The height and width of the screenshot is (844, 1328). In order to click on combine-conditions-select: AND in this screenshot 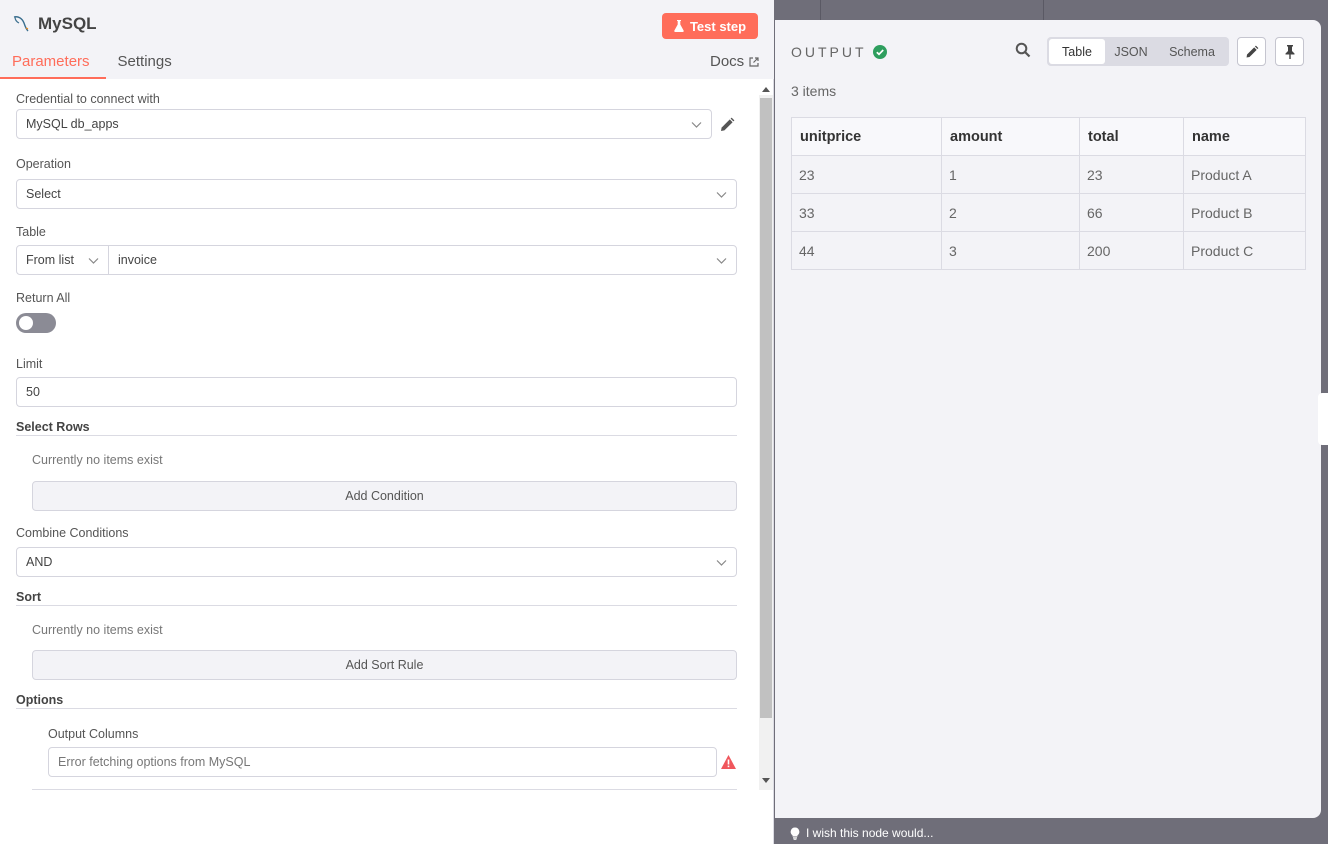, I will do `click(376, 562)`.